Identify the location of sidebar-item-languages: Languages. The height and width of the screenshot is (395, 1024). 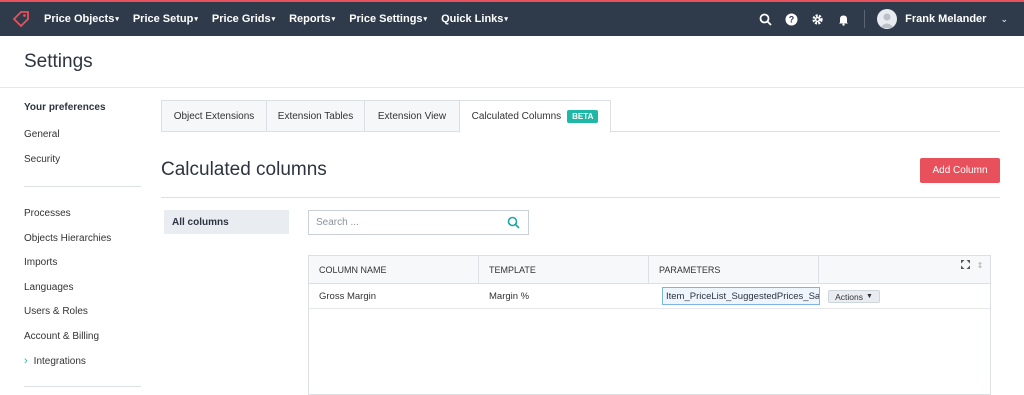
(49, 287).